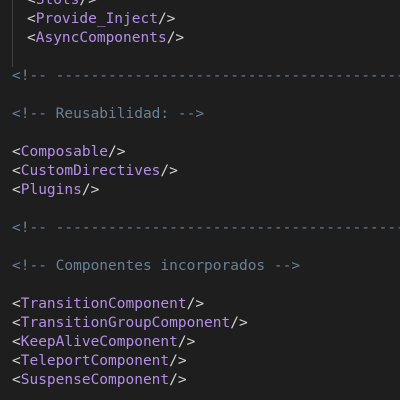  Describe the element at coordinates (99, 342) in the screenshot. I see `component-tag-name: KeepAliveComponent` at that location.